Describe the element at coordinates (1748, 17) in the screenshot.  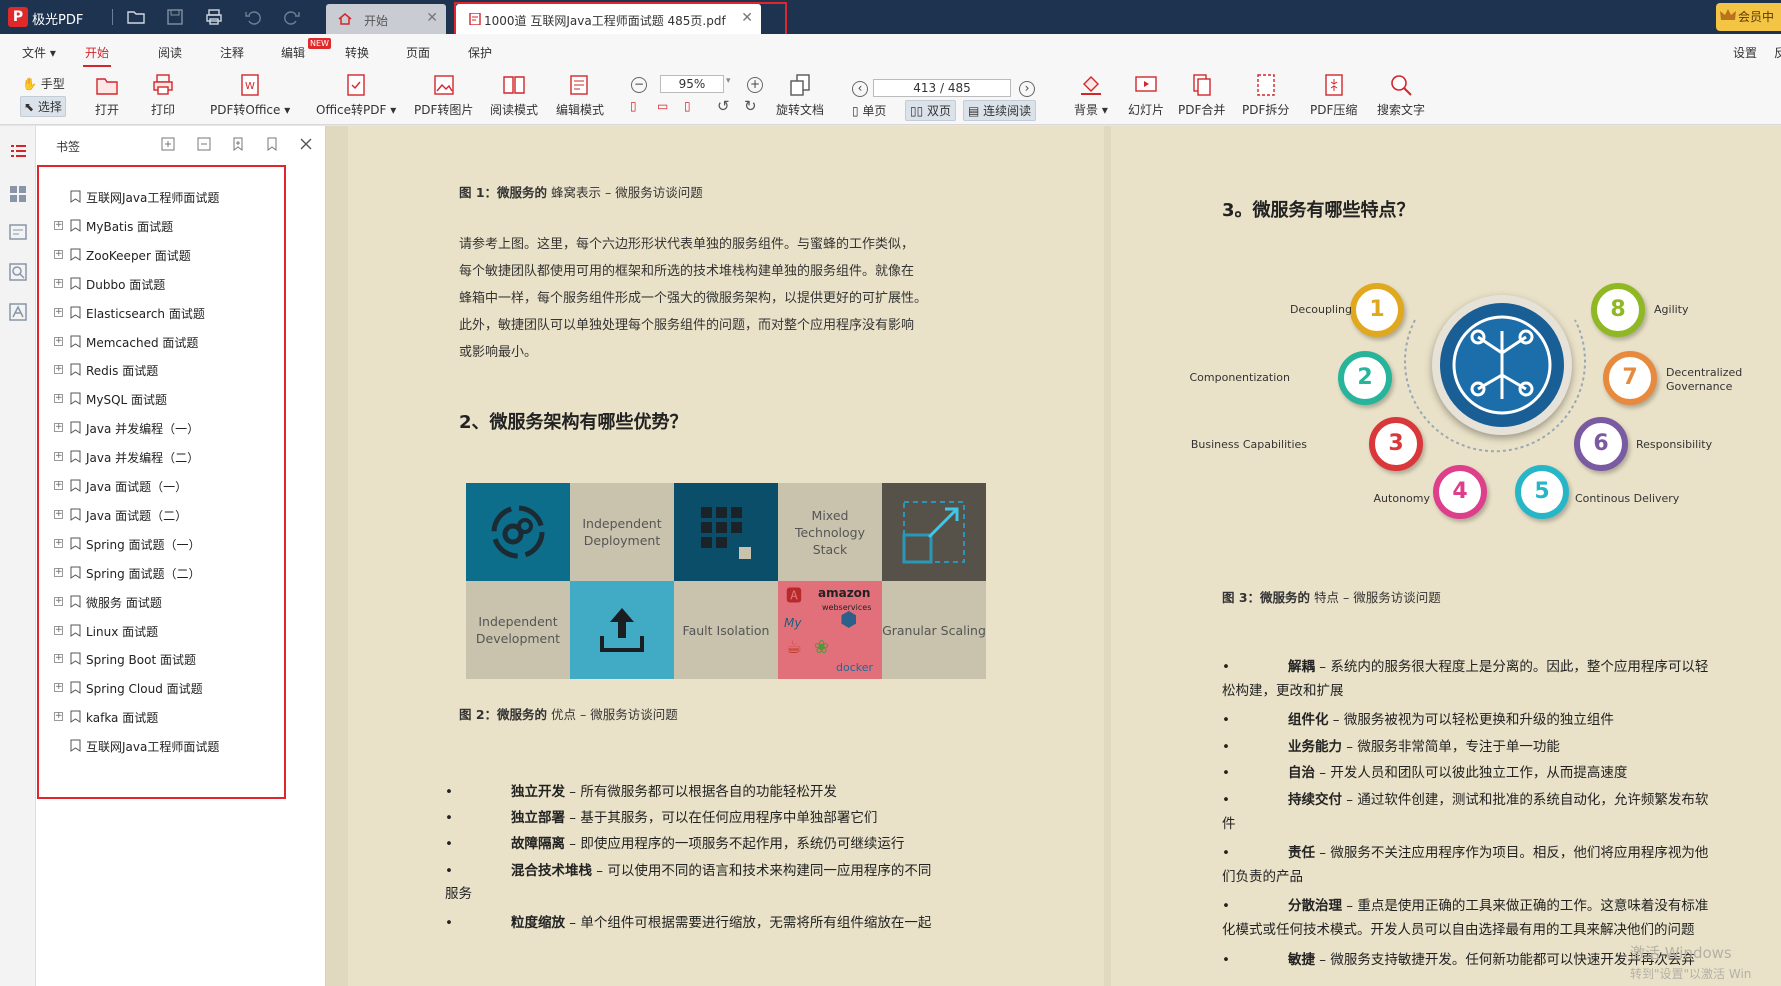
I see `vip-button: 会员中` at that location.